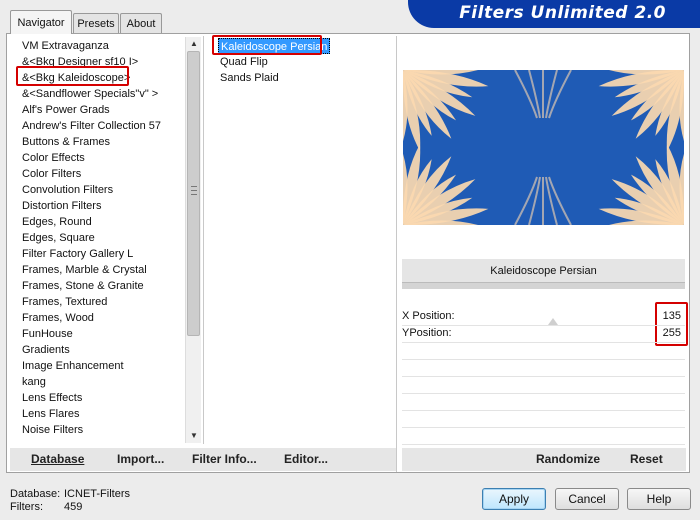  What do you see at coordinates (141, 23) in the screenshot?
I see `tab-about: About` at bounding box center [141, 23].